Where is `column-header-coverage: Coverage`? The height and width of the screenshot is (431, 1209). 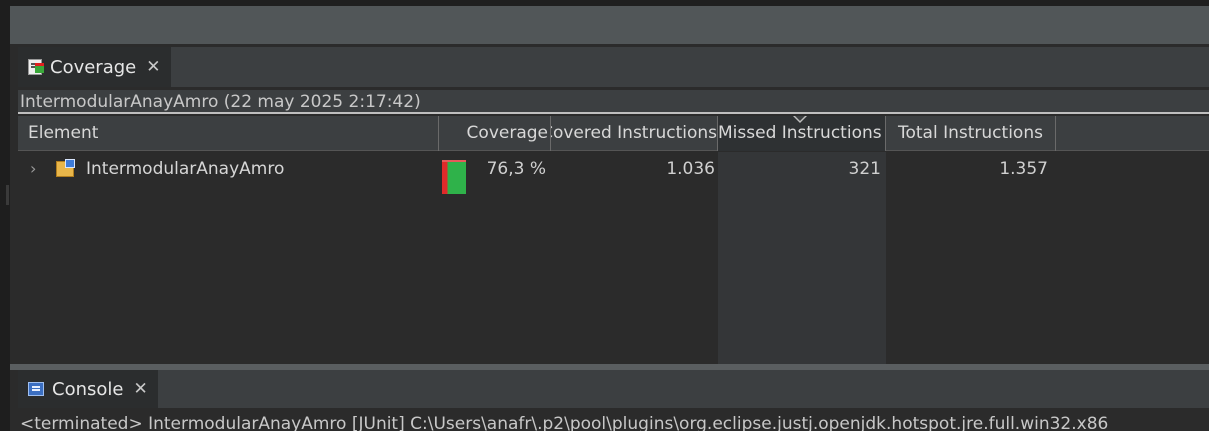
column-header-coverage: Coverage is located at coordinates (495, 133).